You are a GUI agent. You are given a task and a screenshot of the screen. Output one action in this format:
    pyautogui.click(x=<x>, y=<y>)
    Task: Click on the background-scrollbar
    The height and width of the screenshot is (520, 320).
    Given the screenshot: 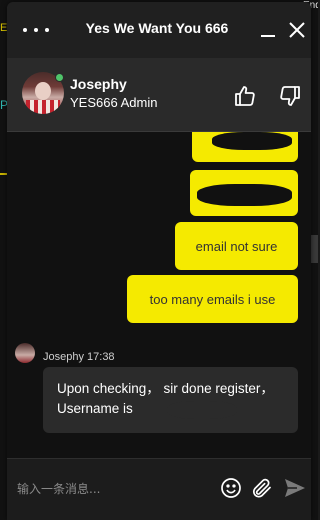 What is the action you would take?
    pyautogui.click(x=314, y=249)
    